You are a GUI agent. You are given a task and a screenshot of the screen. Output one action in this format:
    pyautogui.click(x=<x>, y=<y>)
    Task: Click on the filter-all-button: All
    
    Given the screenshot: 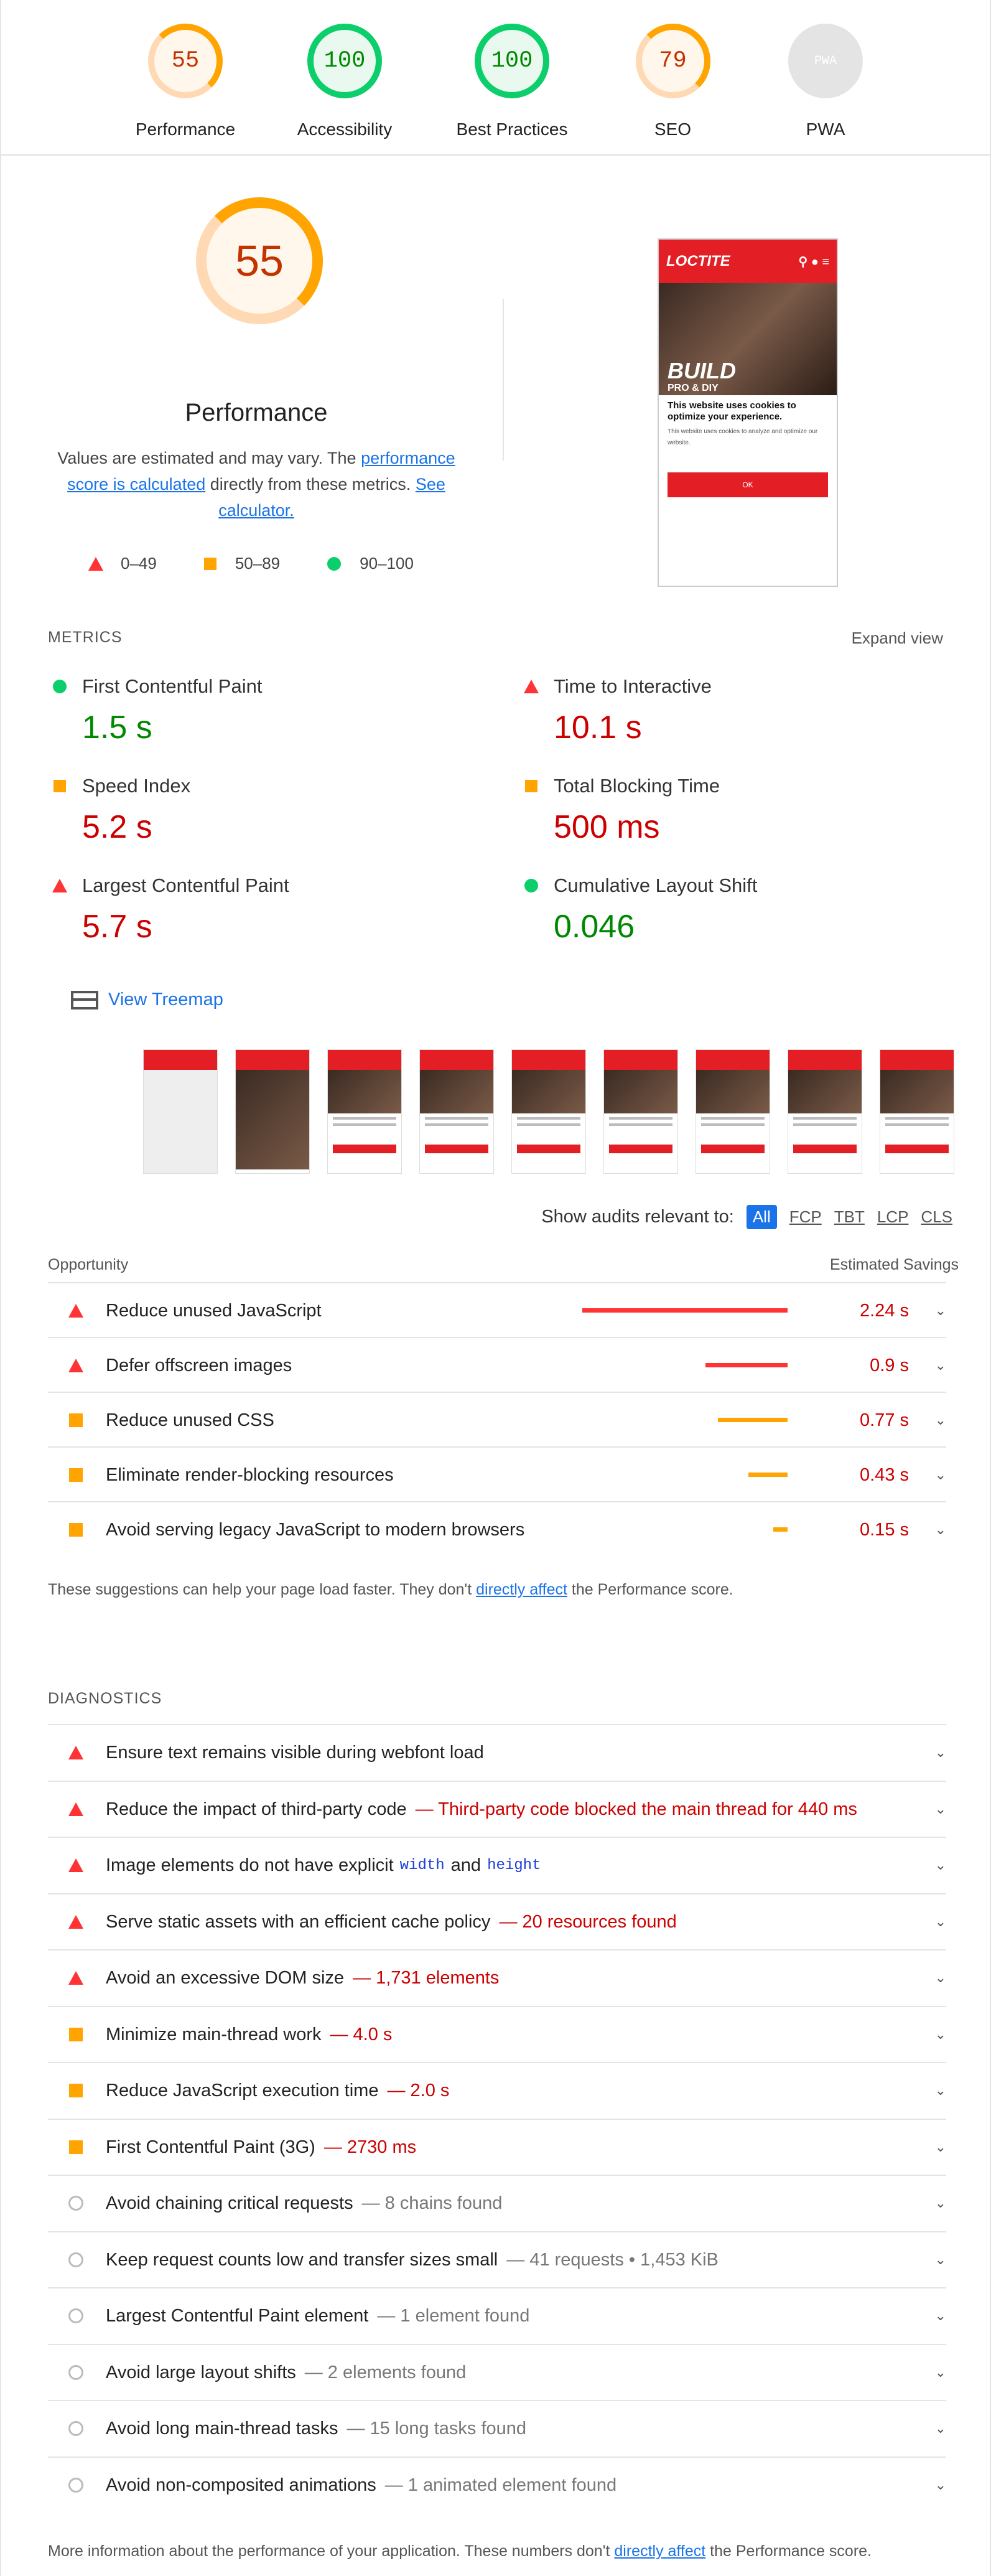 What is the action you would take?
    pyautogui.click(x=761, y=1217)
    